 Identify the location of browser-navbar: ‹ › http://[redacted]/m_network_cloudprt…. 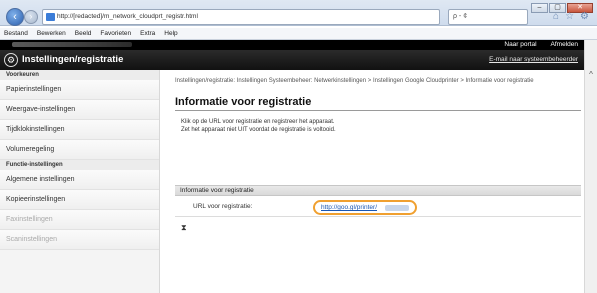
(298, 17).